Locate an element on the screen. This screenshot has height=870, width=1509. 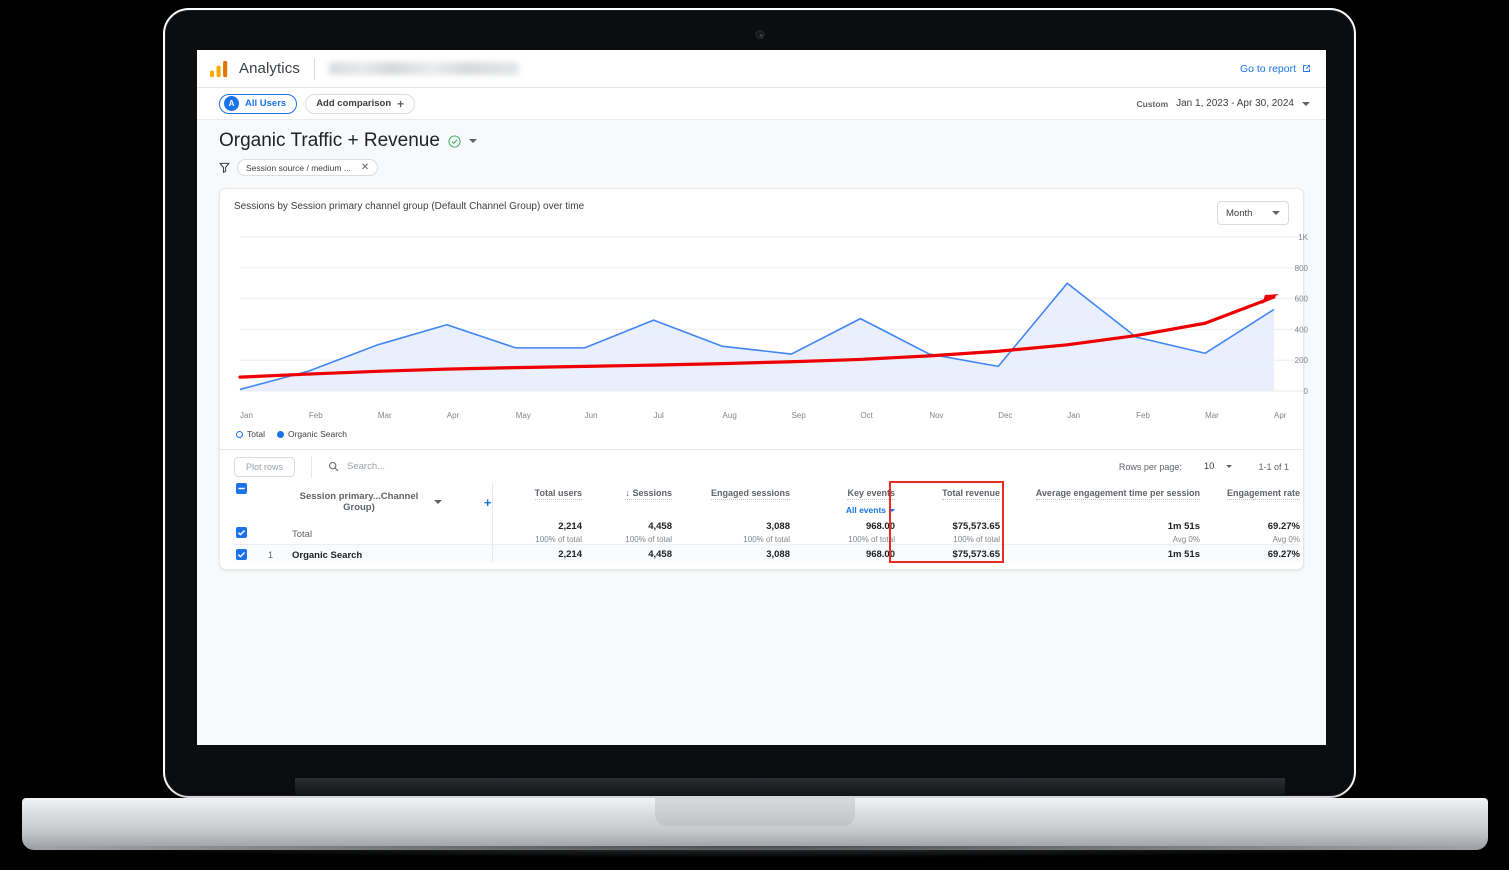
table-cell: 3,088 is located at coordinates (731, 553).